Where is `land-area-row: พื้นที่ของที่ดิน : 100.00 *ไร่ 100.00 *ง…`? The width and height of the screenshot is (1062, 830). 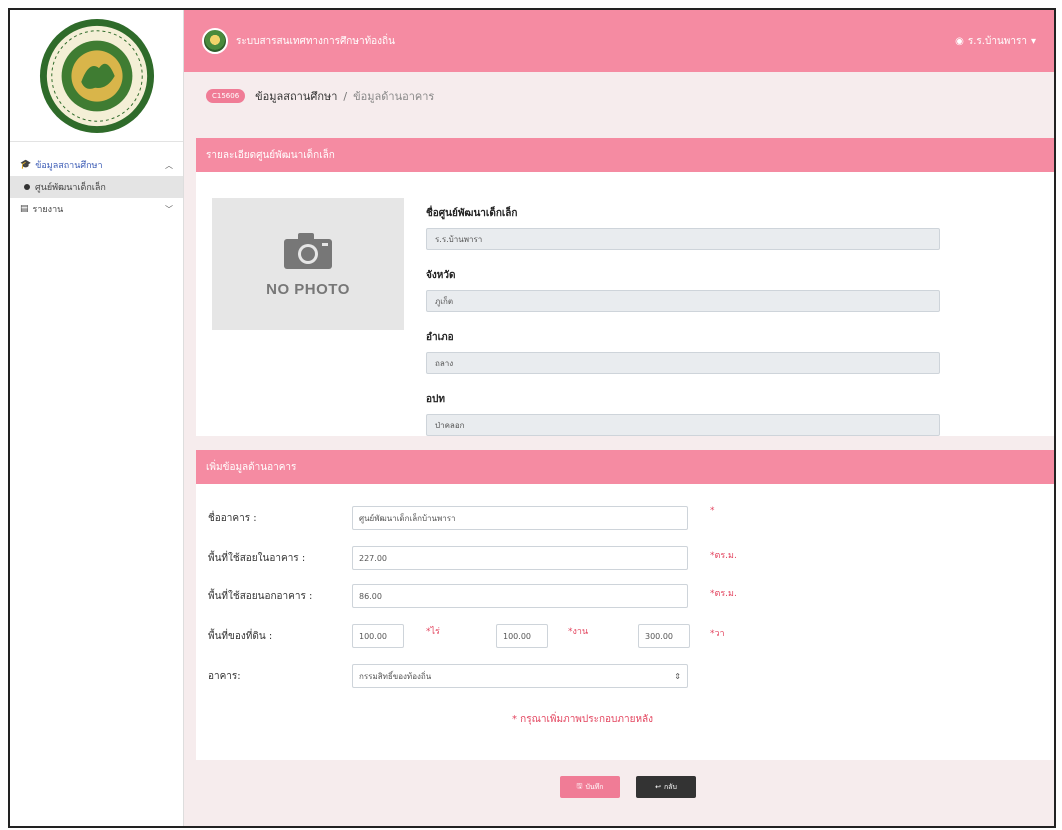
land-area-row: พื้นที่ของที่ดิน : 100.00 *ไร่ 100.00 *ง… is located at coordinates (625, 636).